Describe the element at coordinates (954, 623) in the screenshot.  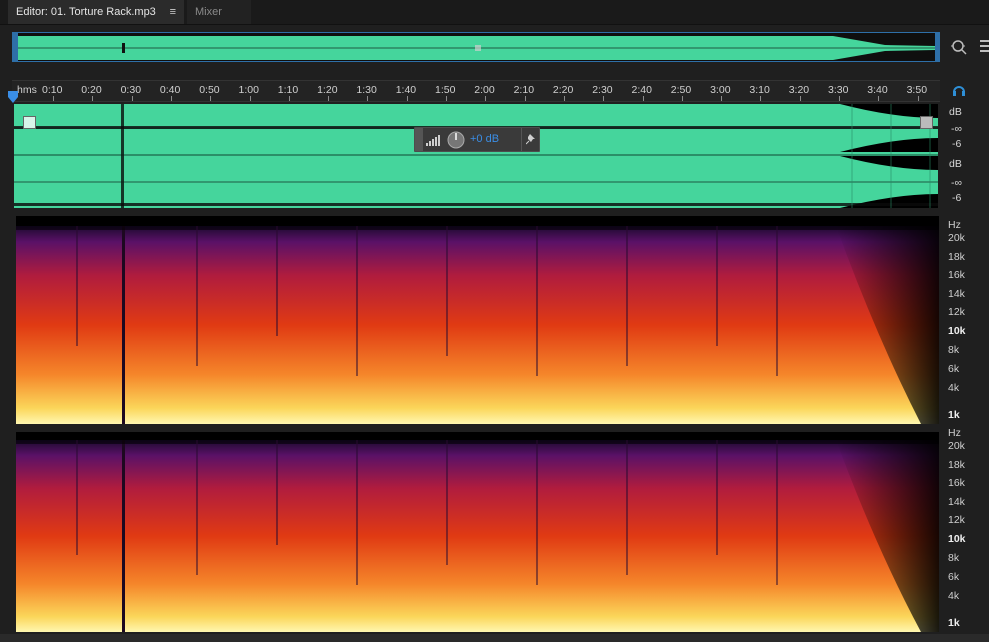
I see `freq-label: 1k` at that location.